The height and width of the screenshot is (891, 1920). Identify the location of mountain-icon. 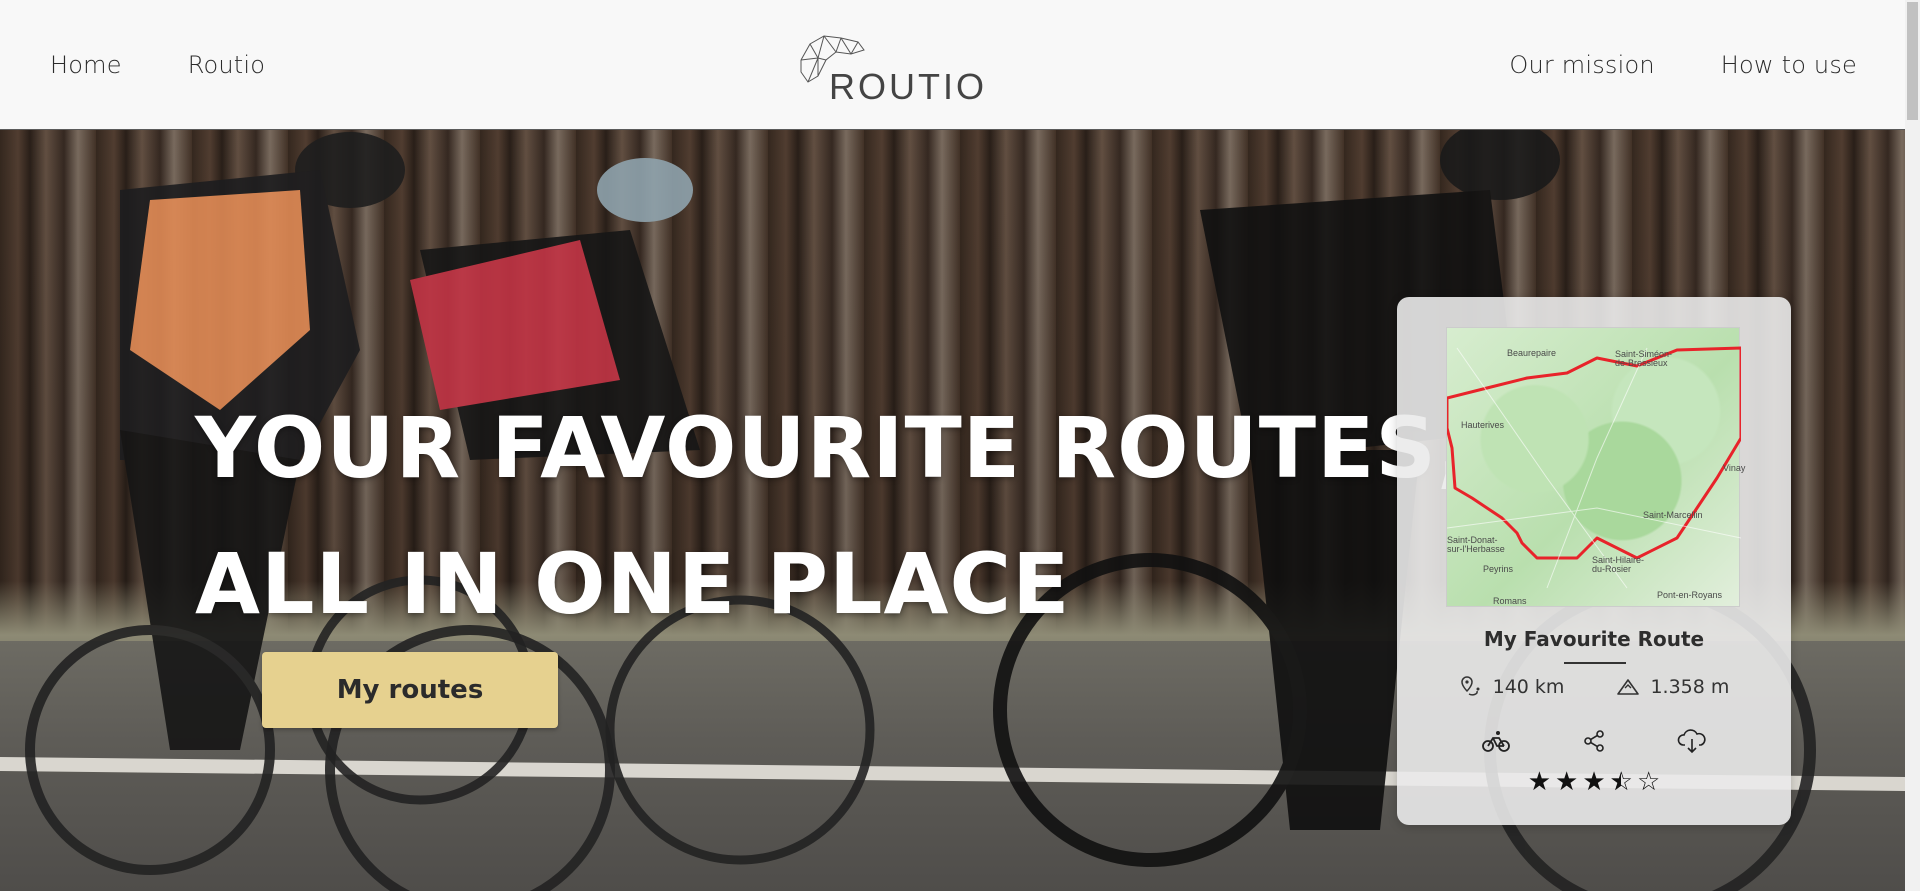
(1628, 687).